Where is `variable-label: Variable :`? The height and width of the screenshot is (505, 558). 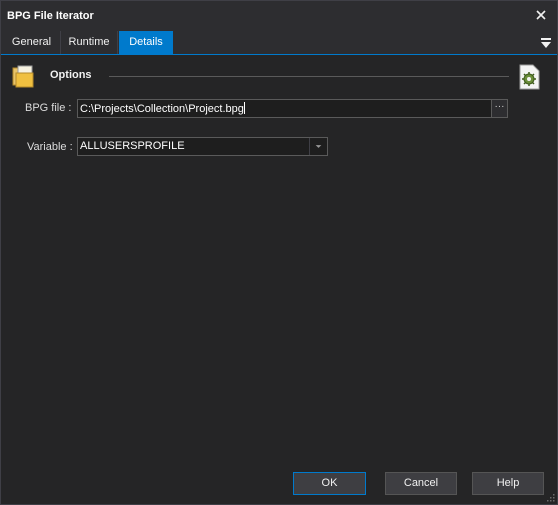
variable-label: Variable : is located at coordinates (50, 147).